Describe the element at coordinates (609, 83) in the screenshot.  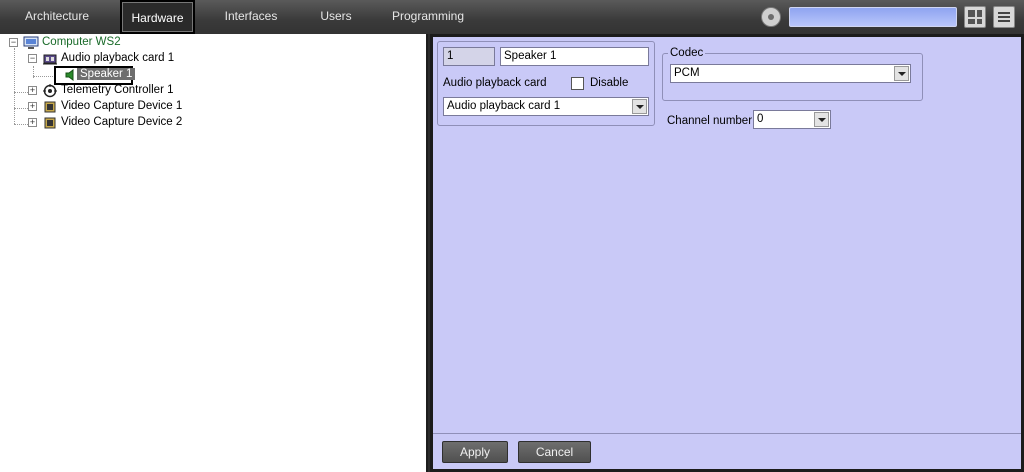
I see `disable-label: Disable` at that location.